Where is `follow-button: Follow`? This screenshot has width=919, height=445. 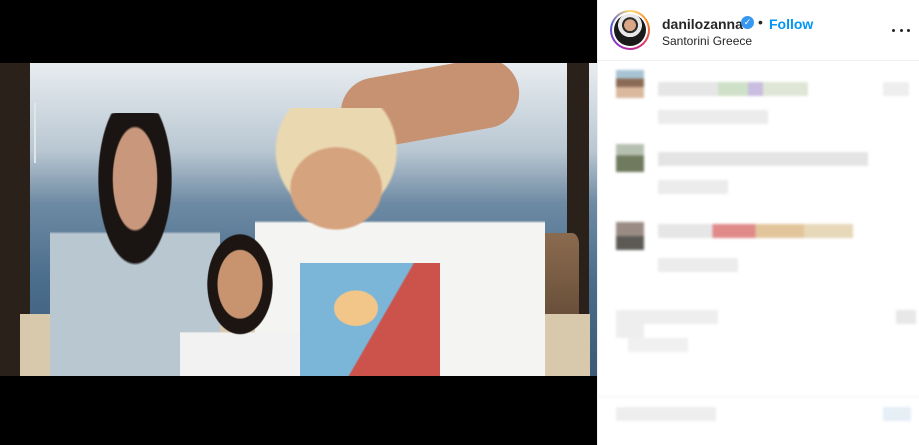 follow-button: Follow is located at coordinates (791, 24).